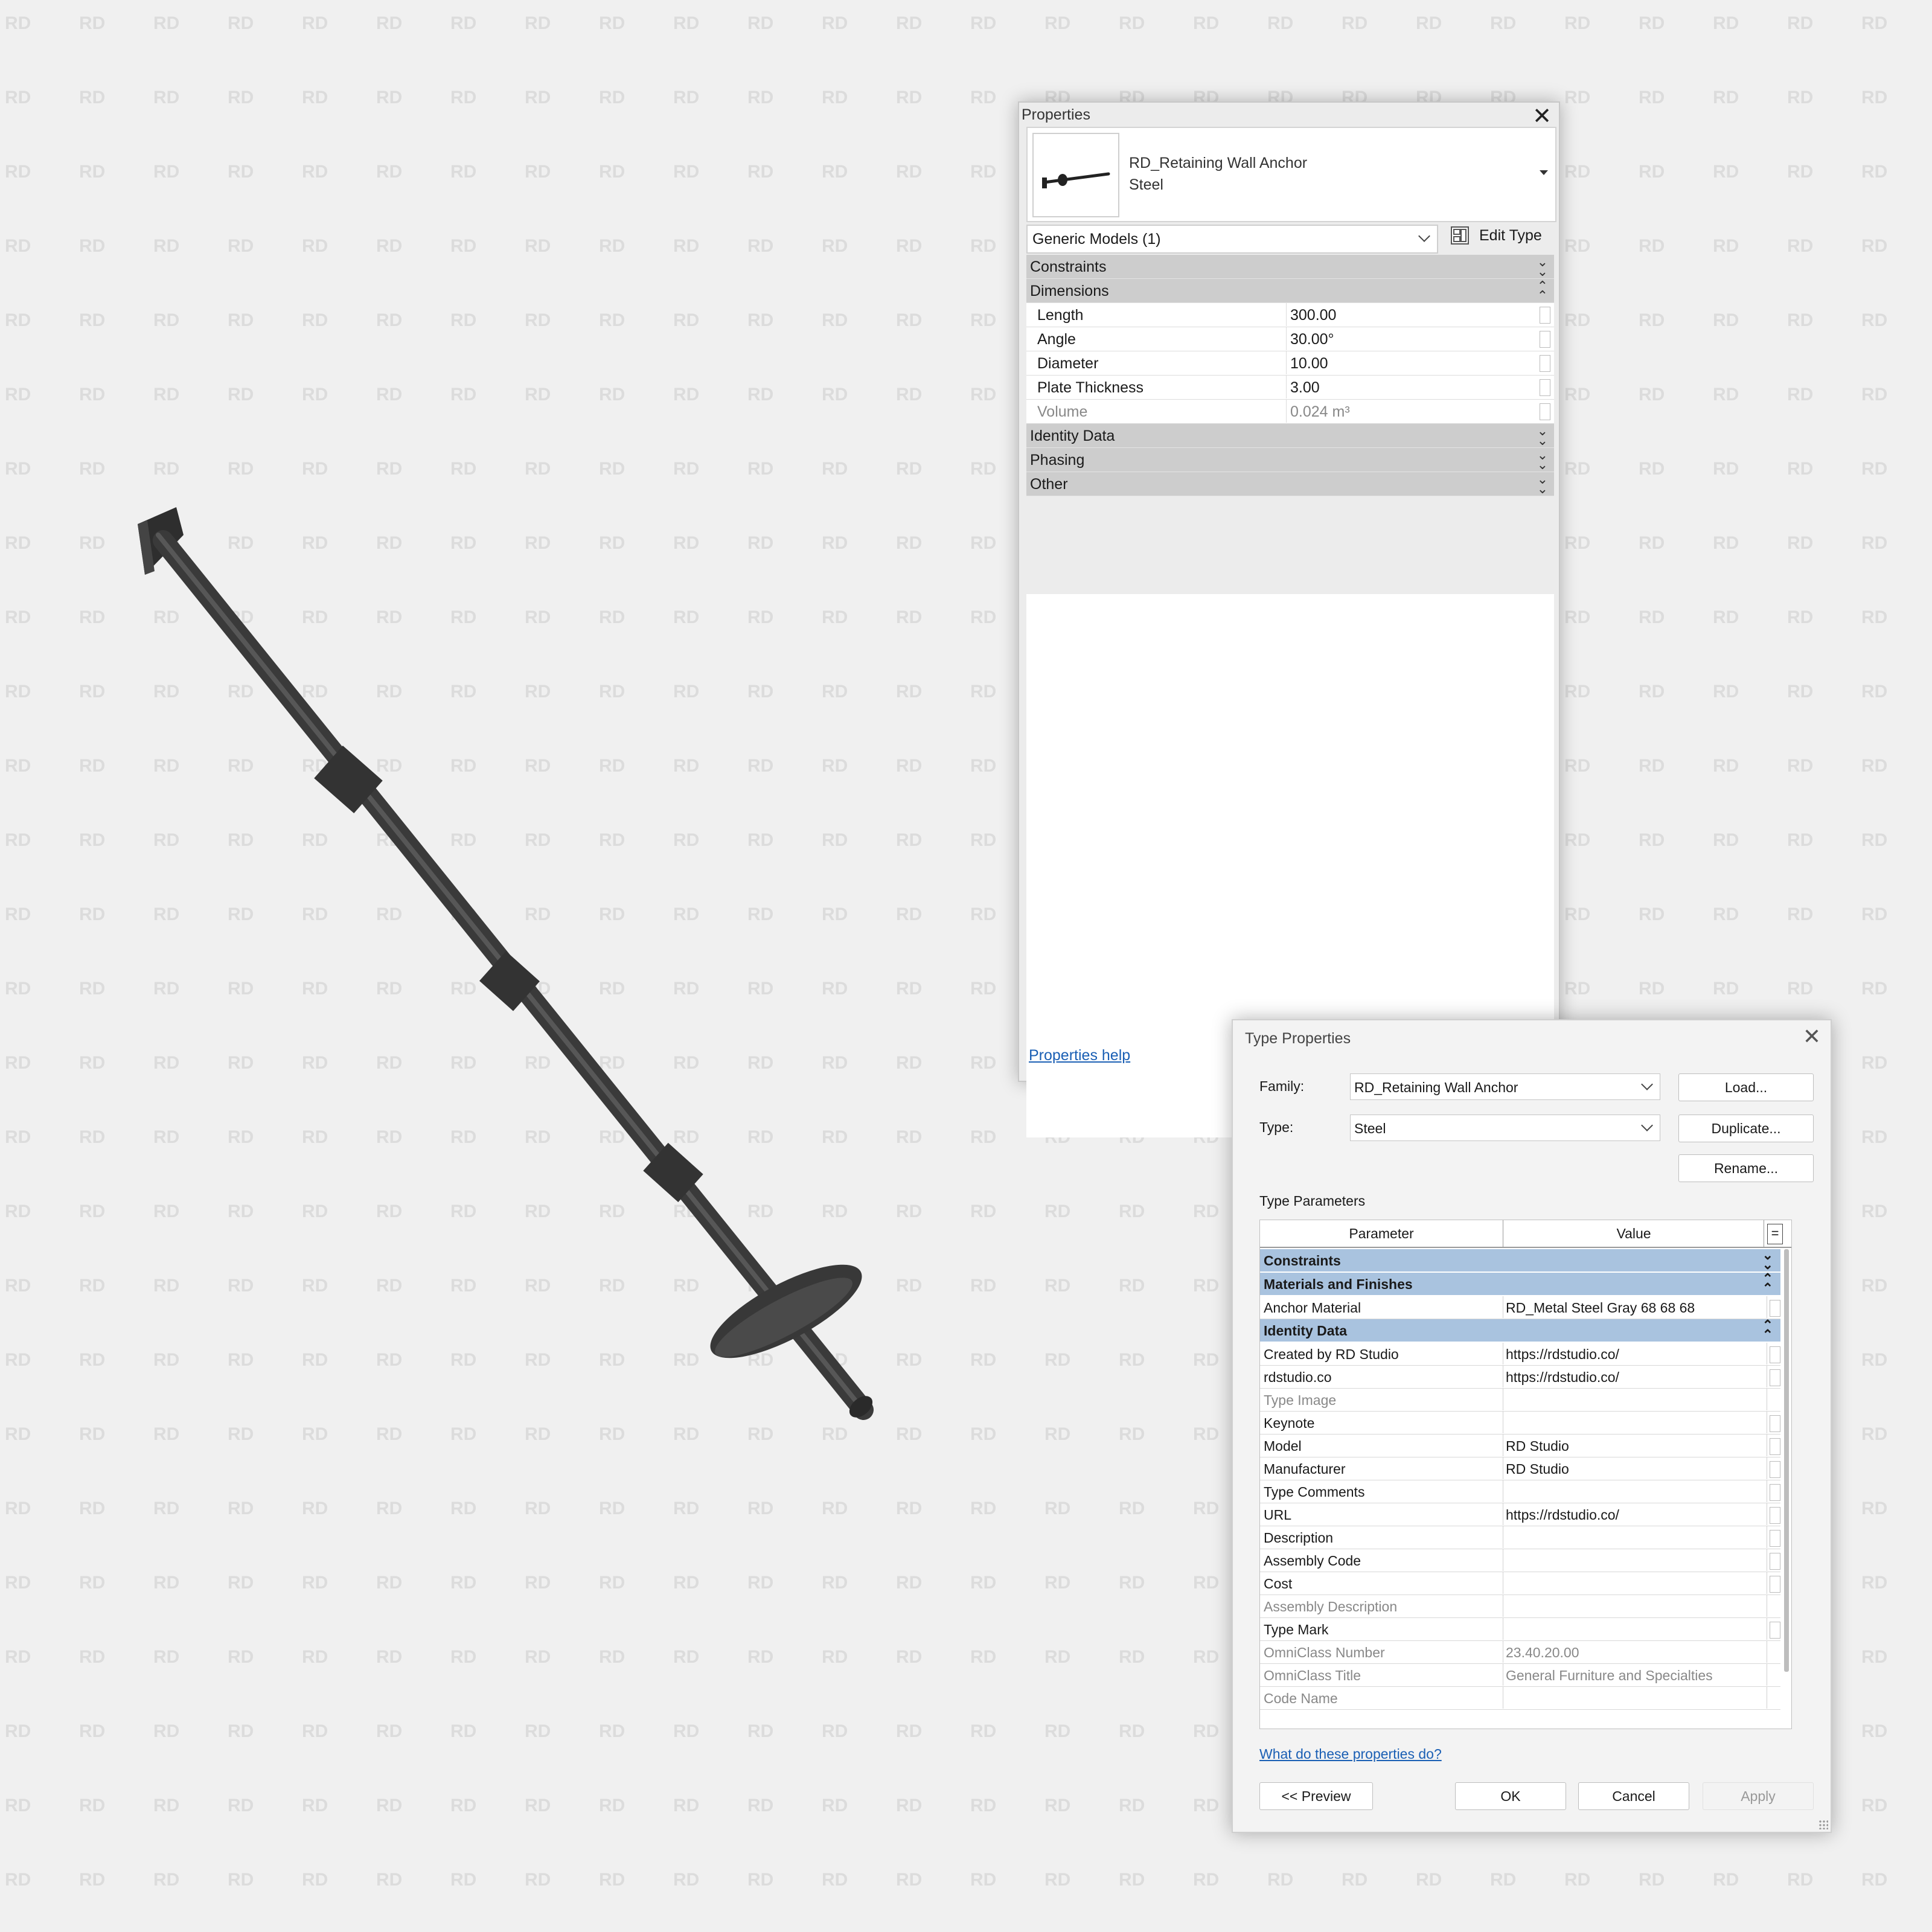 The width and height of the screenshot is (1932, 1932). Describe the element at coordinates (1505, 1128) in the screenshot. I see `type-select: Steel` at that location.